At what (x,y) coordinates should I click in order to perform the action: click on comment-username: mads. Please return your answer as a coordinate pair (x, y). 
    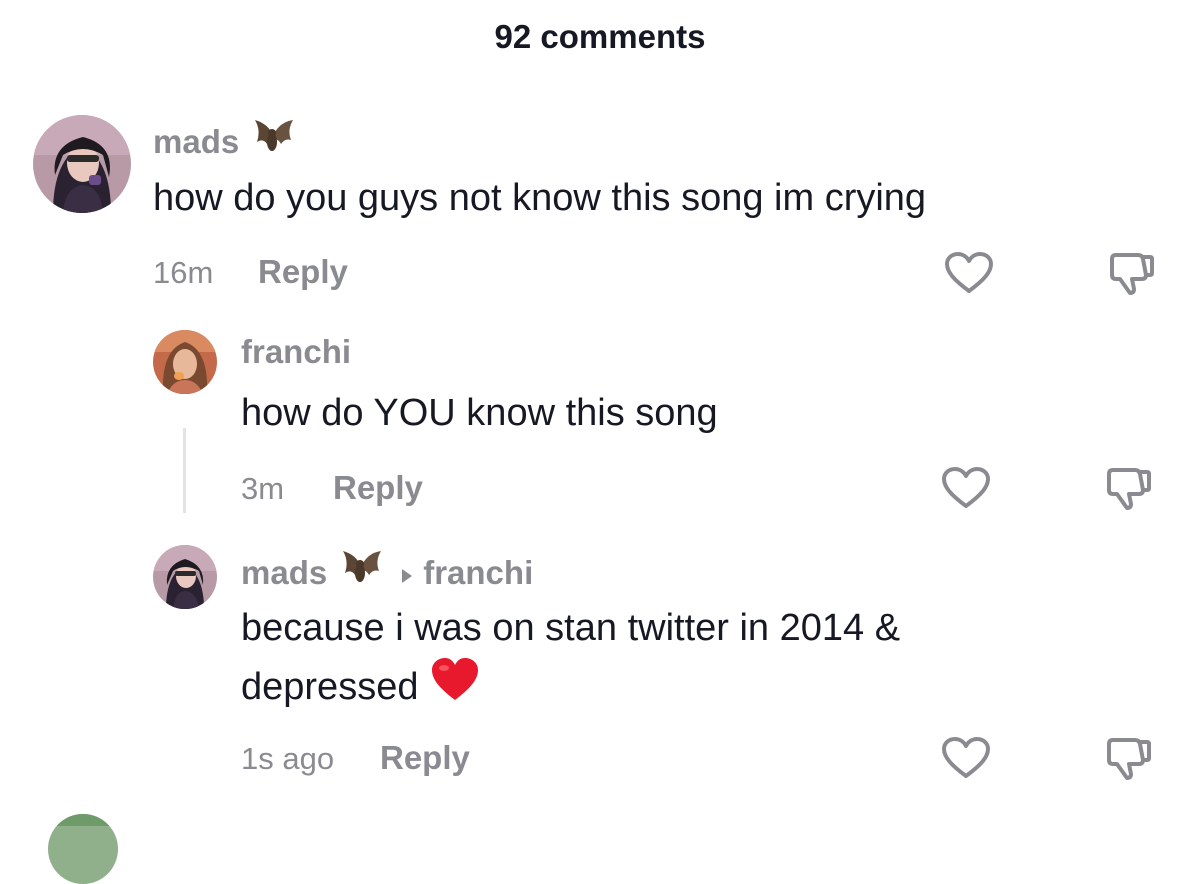
    Looking at the image, I should click on (224, 142).